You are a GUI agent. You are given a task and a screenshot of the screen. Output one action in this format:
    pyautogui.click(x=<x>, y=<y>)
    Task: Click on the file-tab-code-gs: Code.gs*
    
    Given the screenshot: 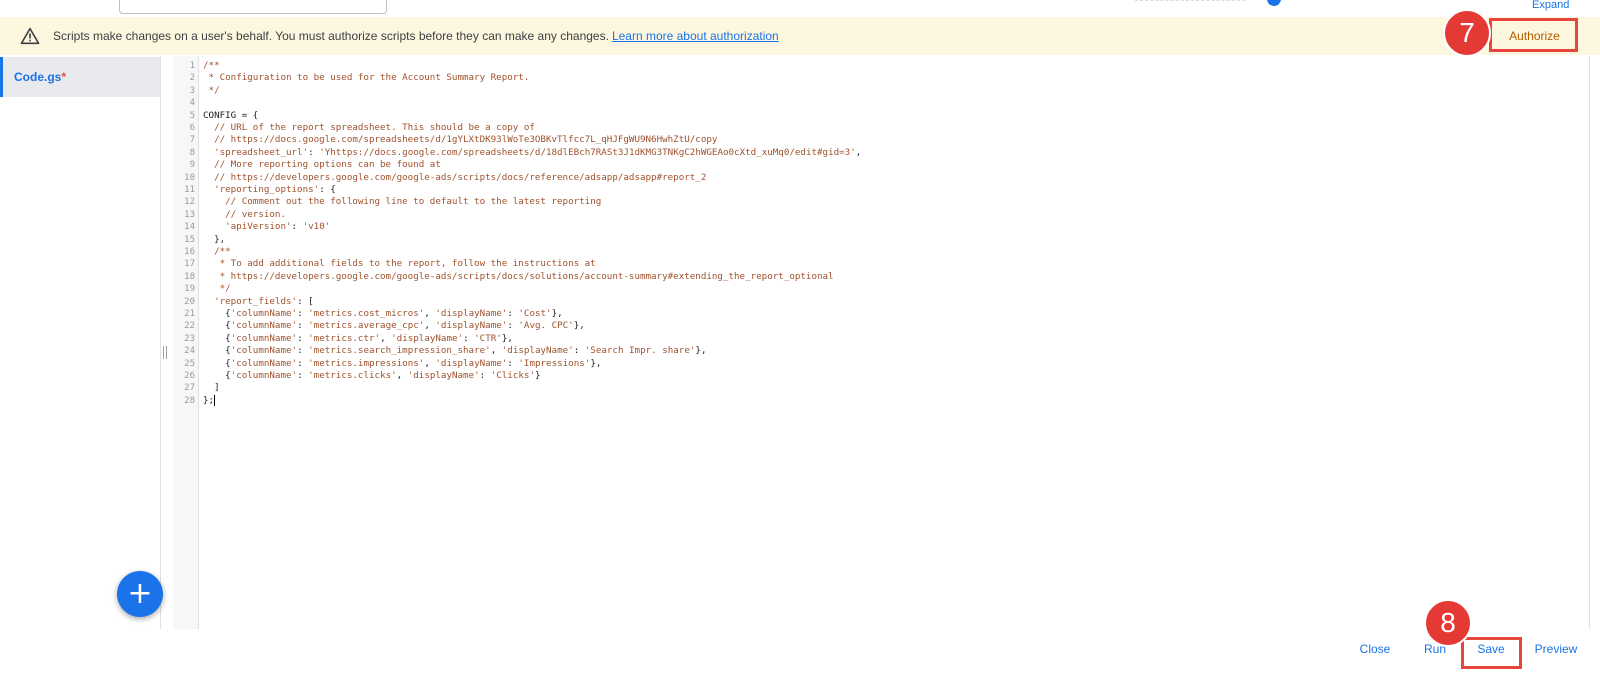 What is the action you would take?
    pyautogui.click(x=80, y=77)
    